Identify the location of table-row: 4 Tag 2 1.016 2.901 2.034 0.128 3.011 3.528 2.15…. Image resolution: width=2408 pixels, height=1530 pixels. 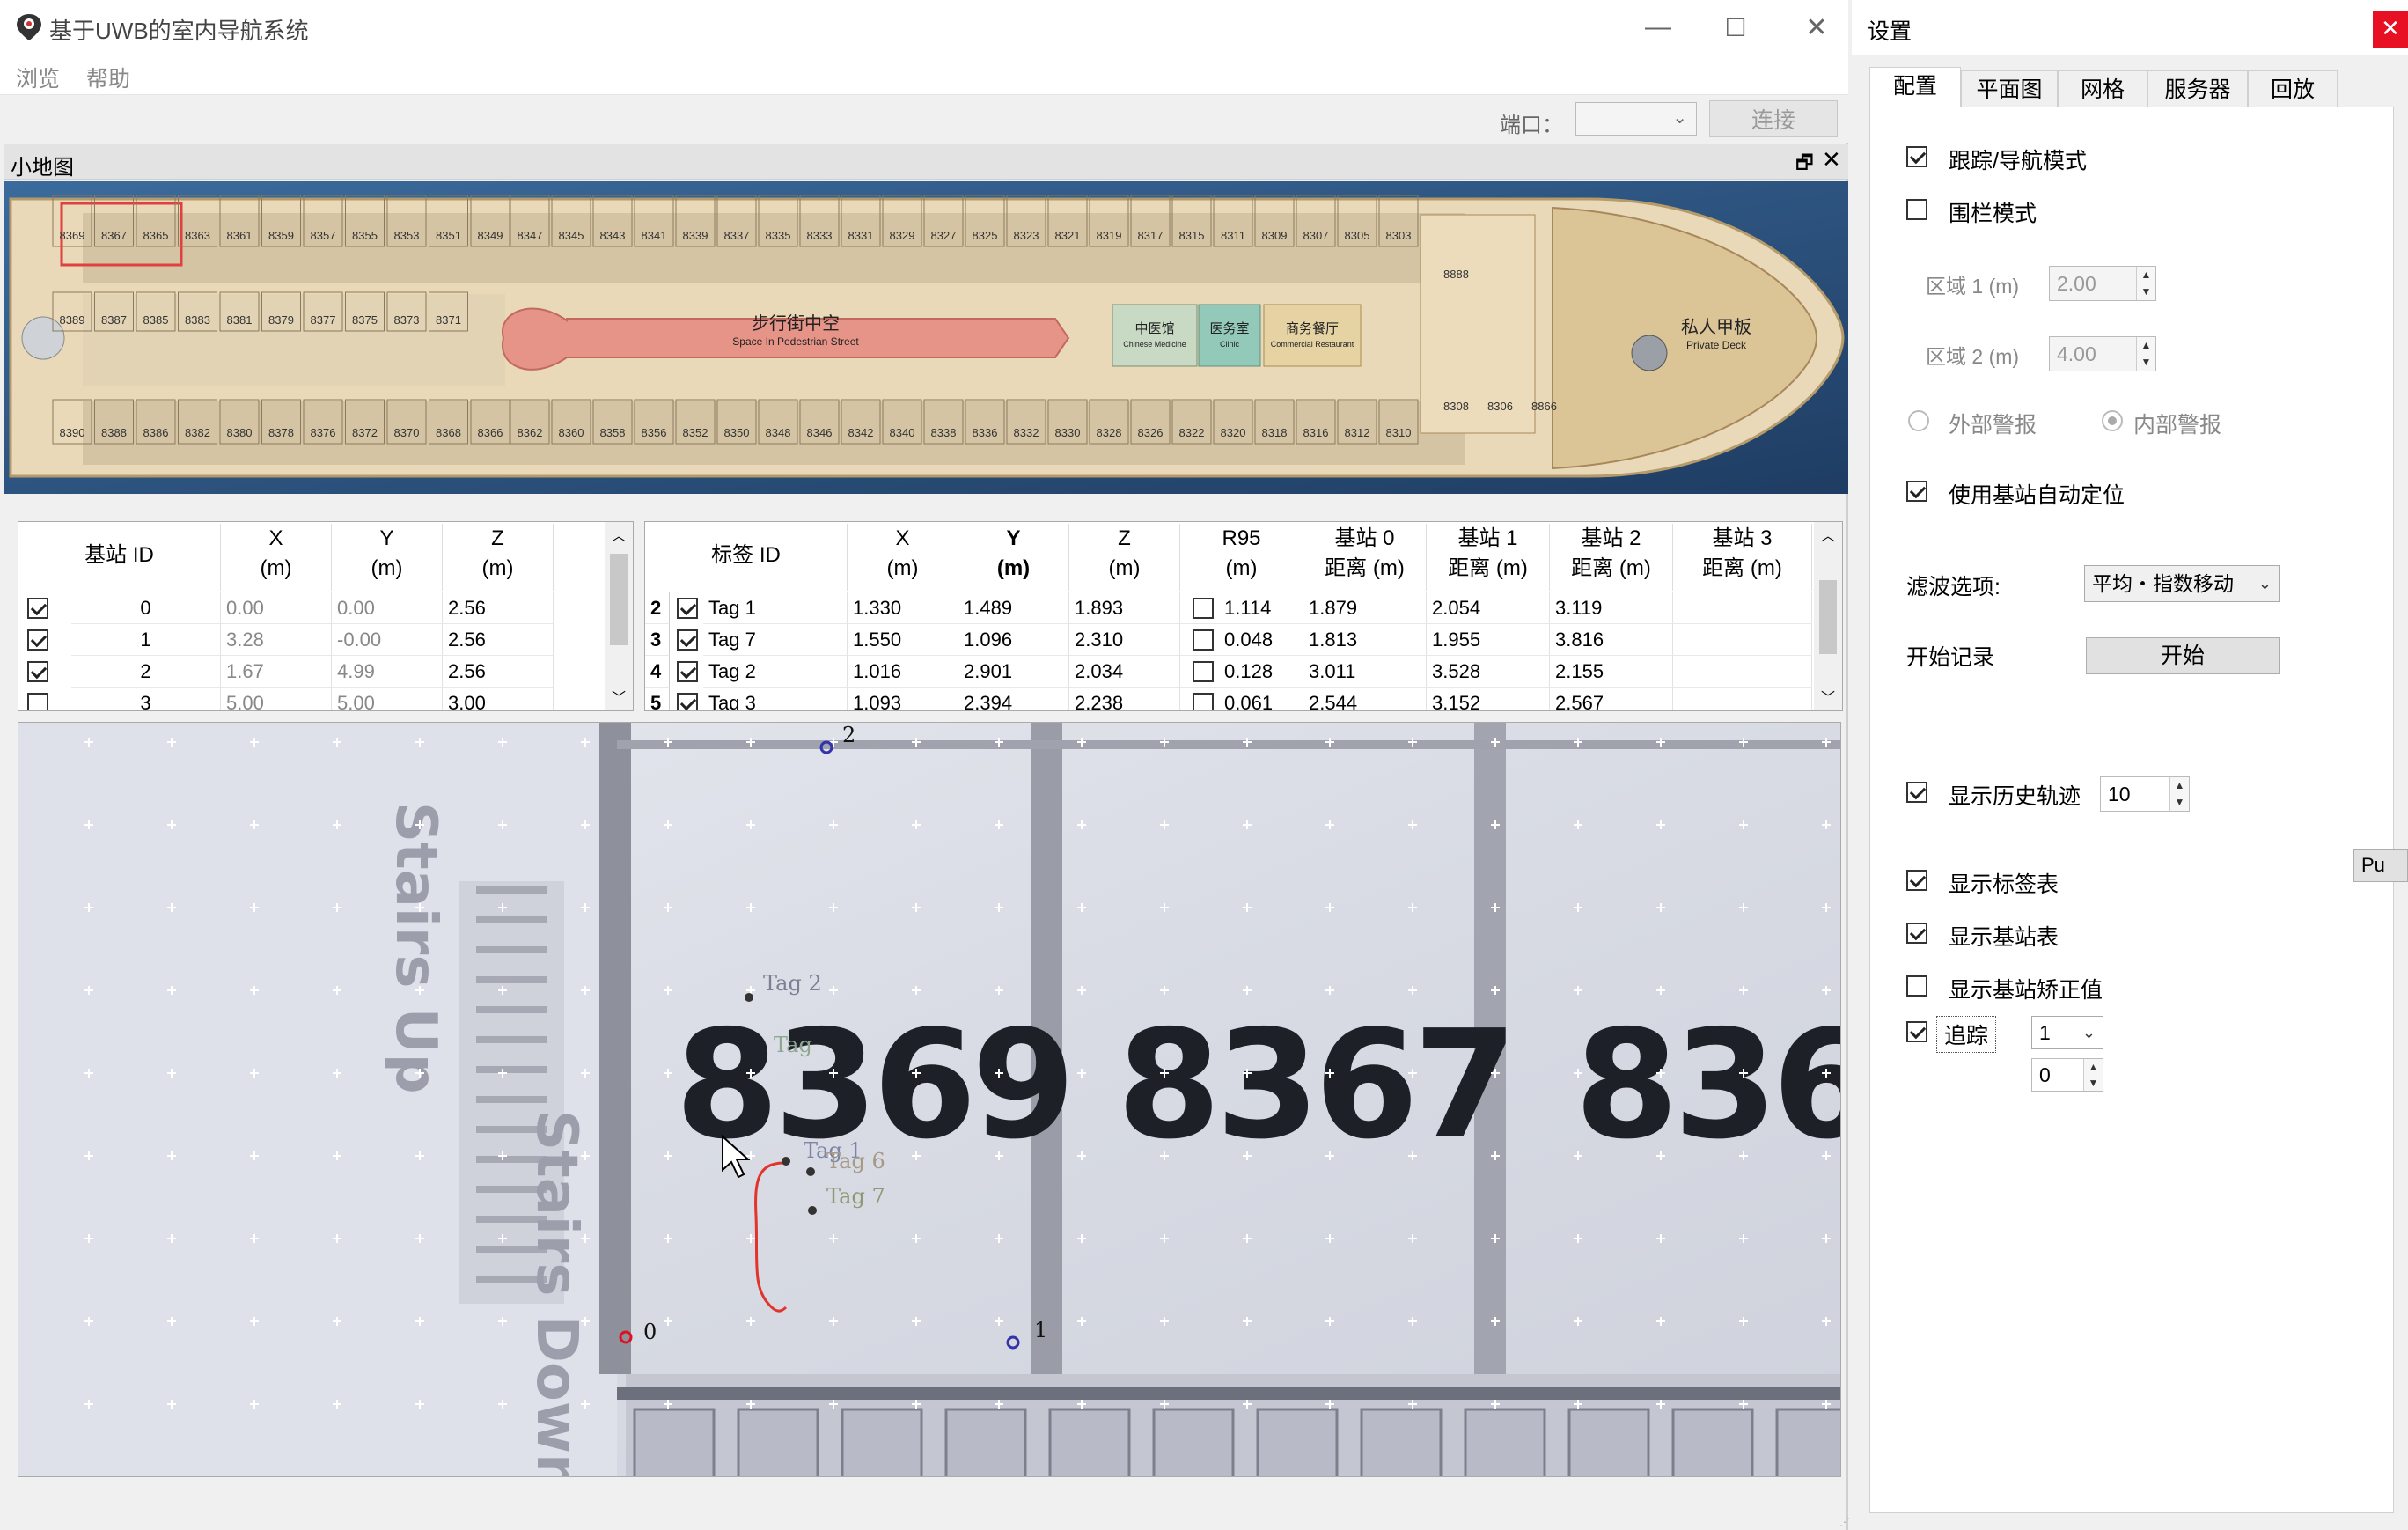
(1228, 672).